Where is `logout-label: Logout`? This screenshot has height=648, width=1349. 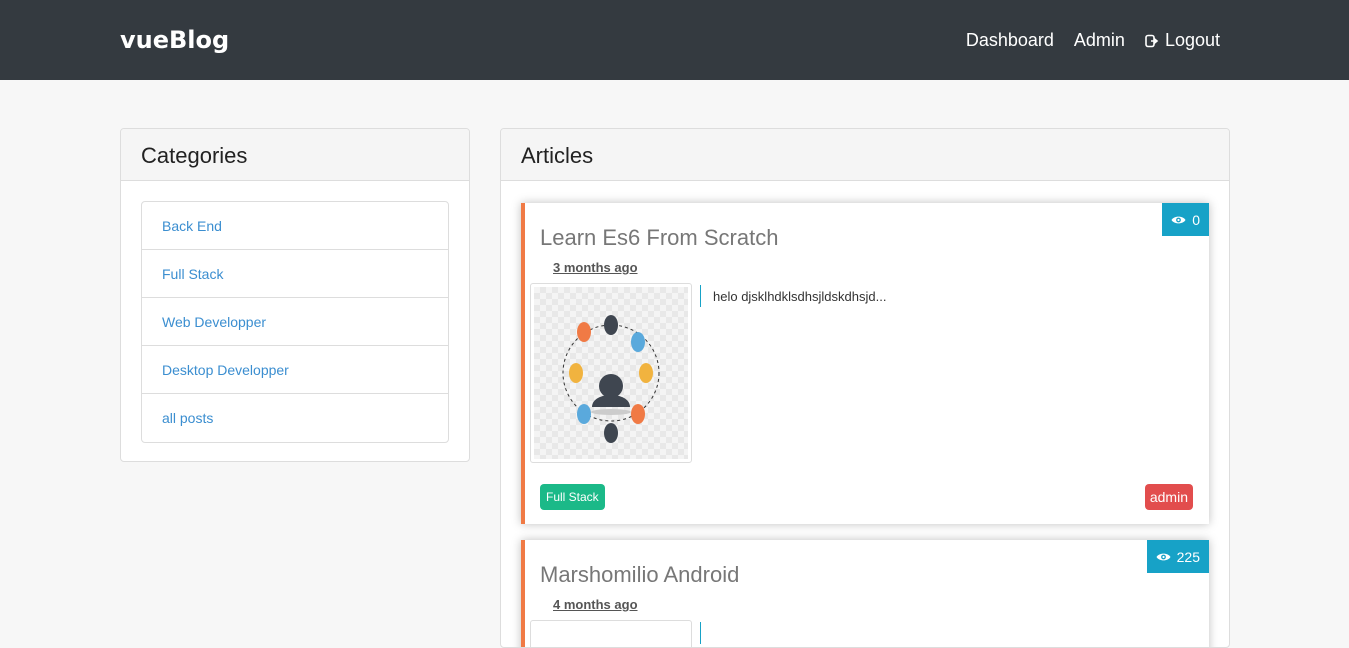
logout-label: Logout is located at coordinates (1192, 40).